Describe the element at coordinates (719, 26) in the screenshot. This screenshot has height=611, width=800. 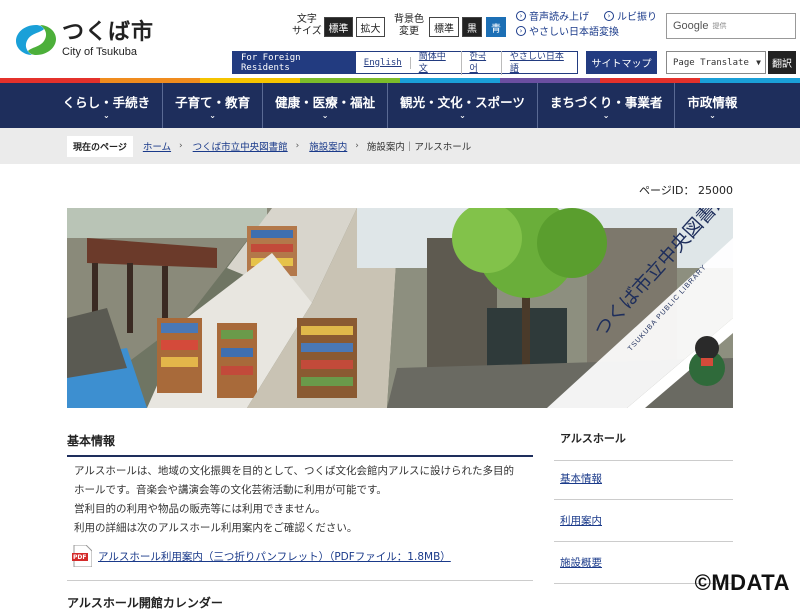
I see `google-provided: 提供` at that location.